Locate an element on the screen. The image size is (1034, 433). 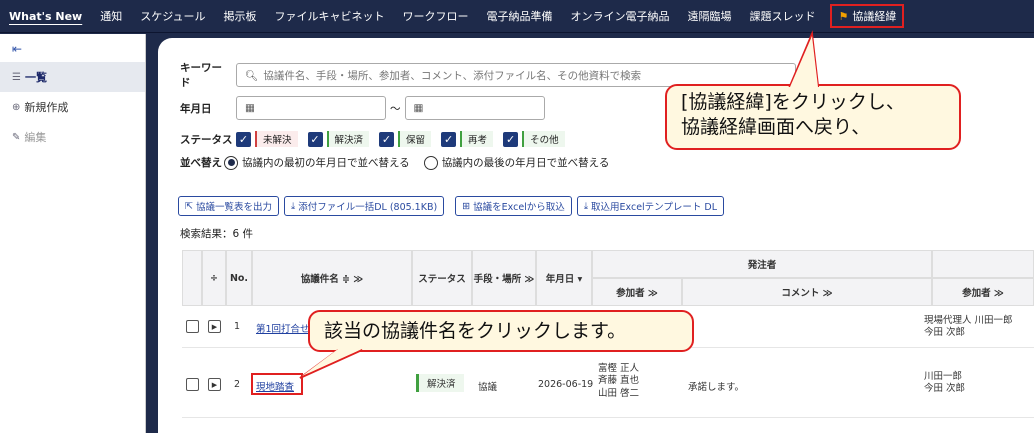
row-no: 1 is located at coordinates (237, 326).